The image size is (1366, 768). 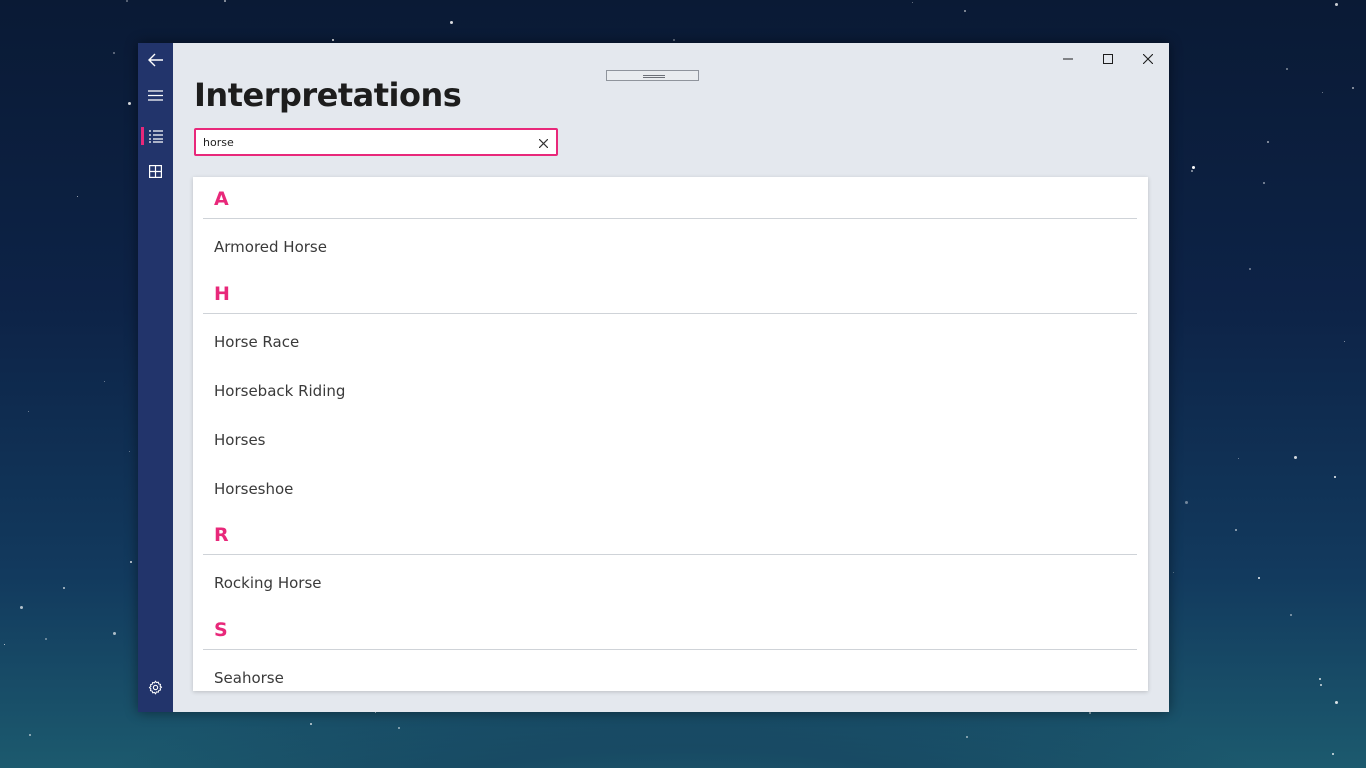 I want to click on group-header-letter: H, so click(x=222, y=294).